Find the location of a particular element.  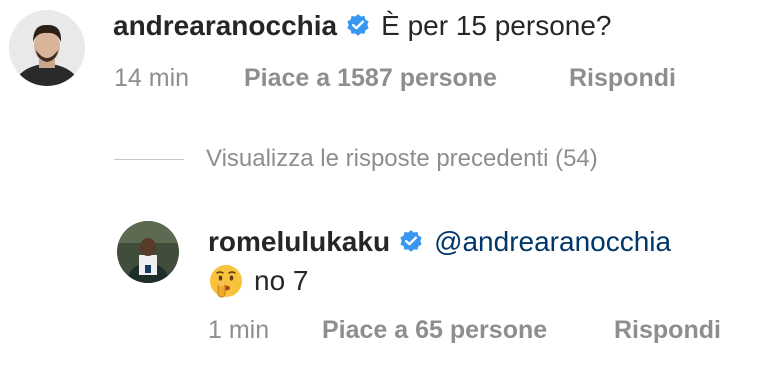

comment-text: È per 15 persone? is located at coordinates (496, 25).